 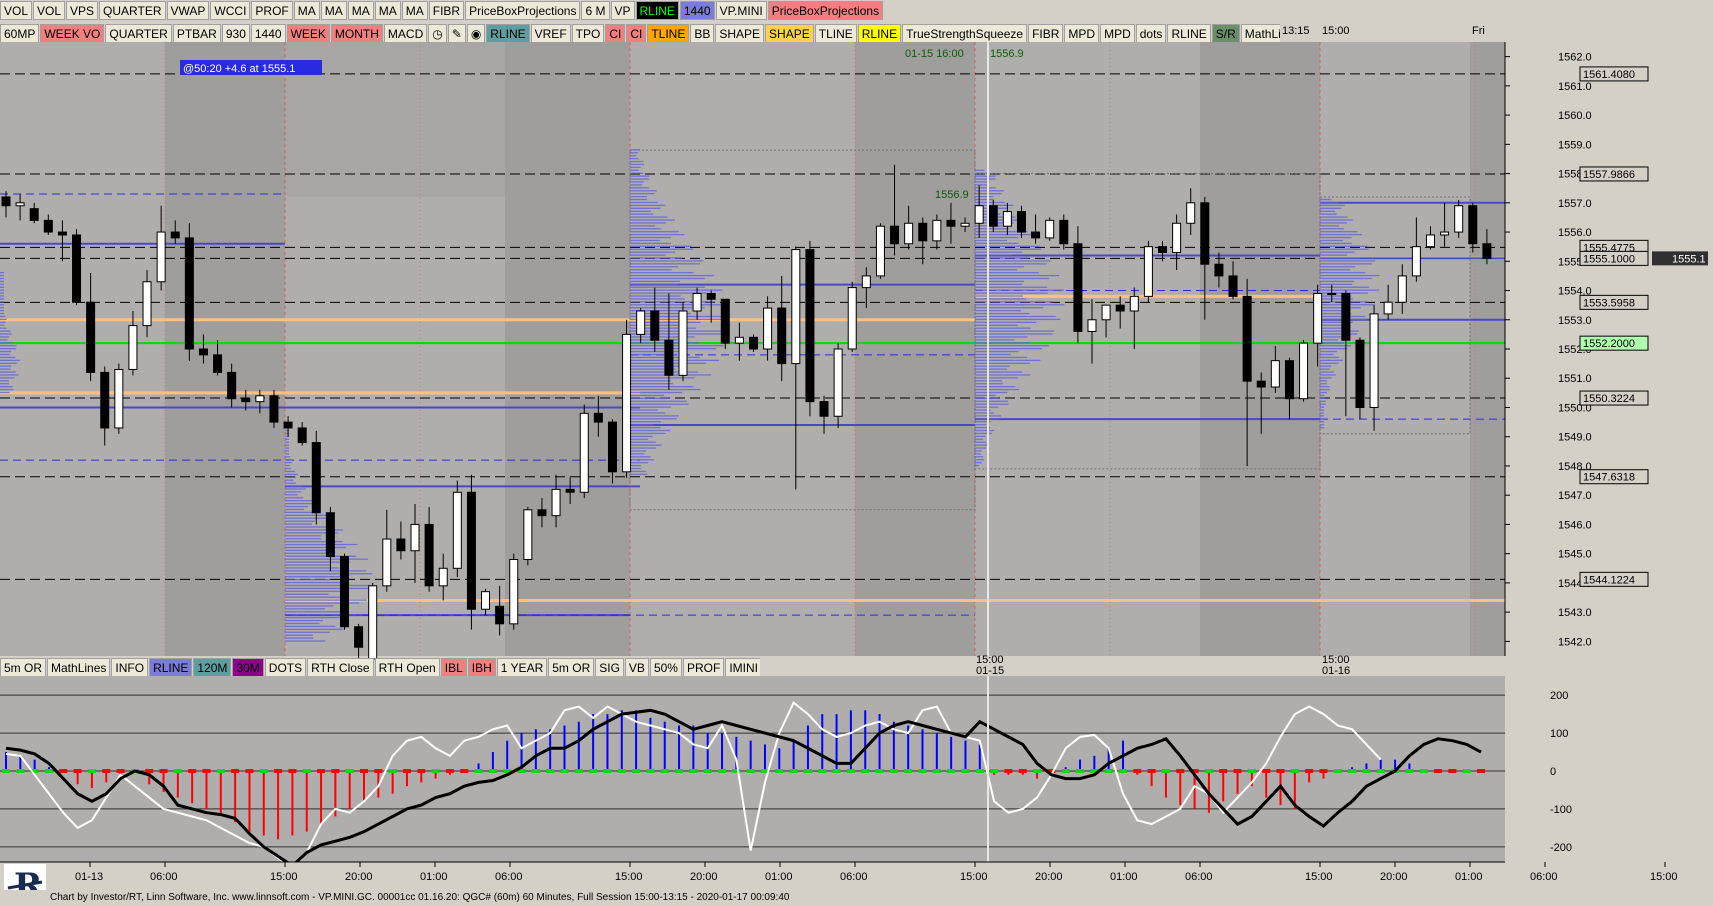 What do you see at coordinates (1553, 772) in the screenshot?
I see `osc-tick-label-2: 0` at bounding box center [1553, 772].